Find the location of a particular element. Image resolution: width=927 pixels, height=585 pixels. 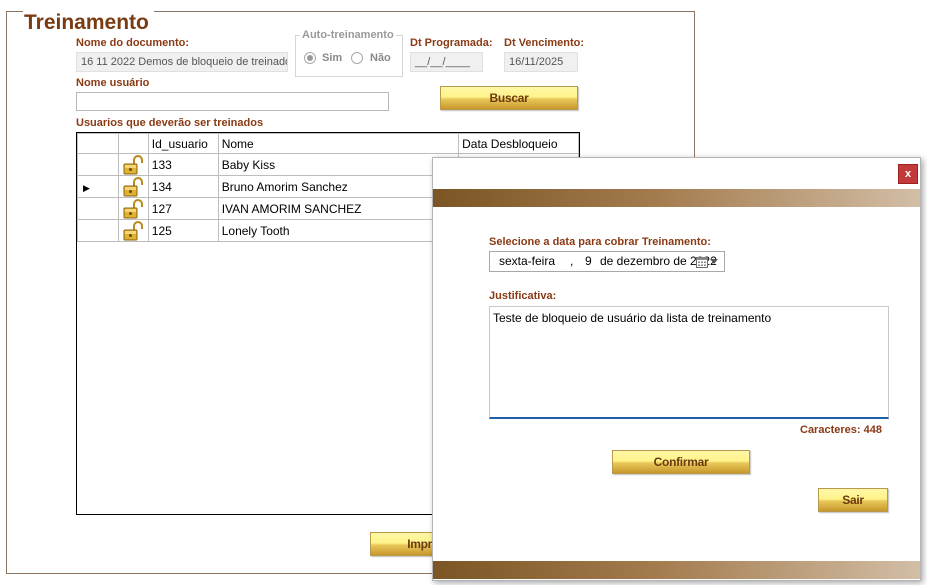

grid-header-unlock-date: Data Desbloqueio is located at coordinates (518, 143).